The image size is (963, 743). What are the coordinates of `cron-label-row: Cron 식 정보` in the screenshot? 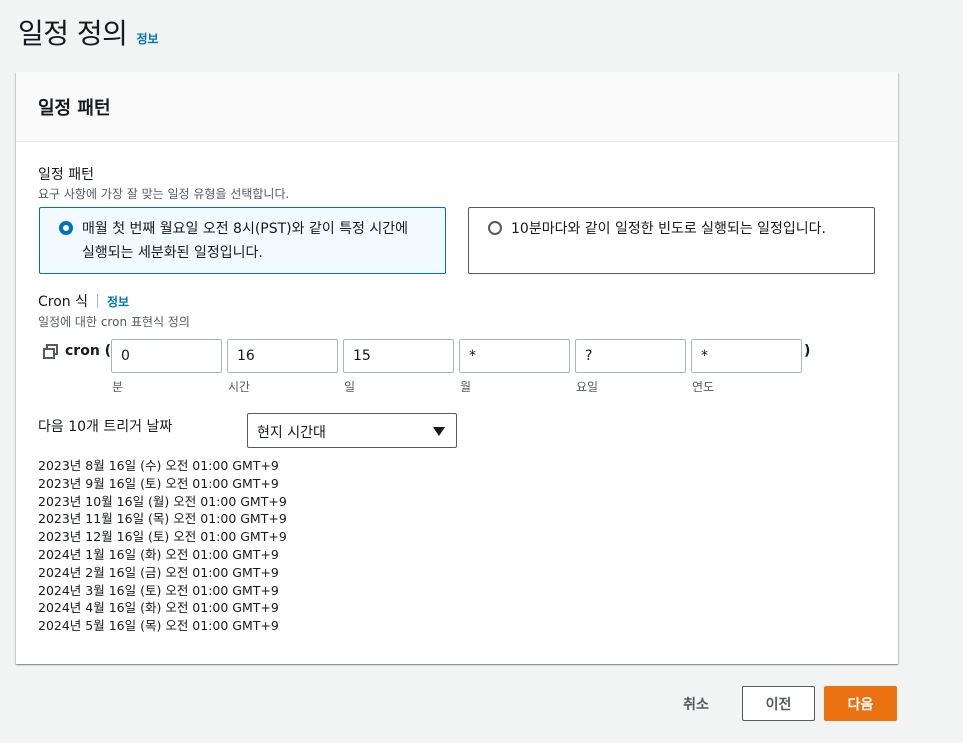 It's located at (83, 301).